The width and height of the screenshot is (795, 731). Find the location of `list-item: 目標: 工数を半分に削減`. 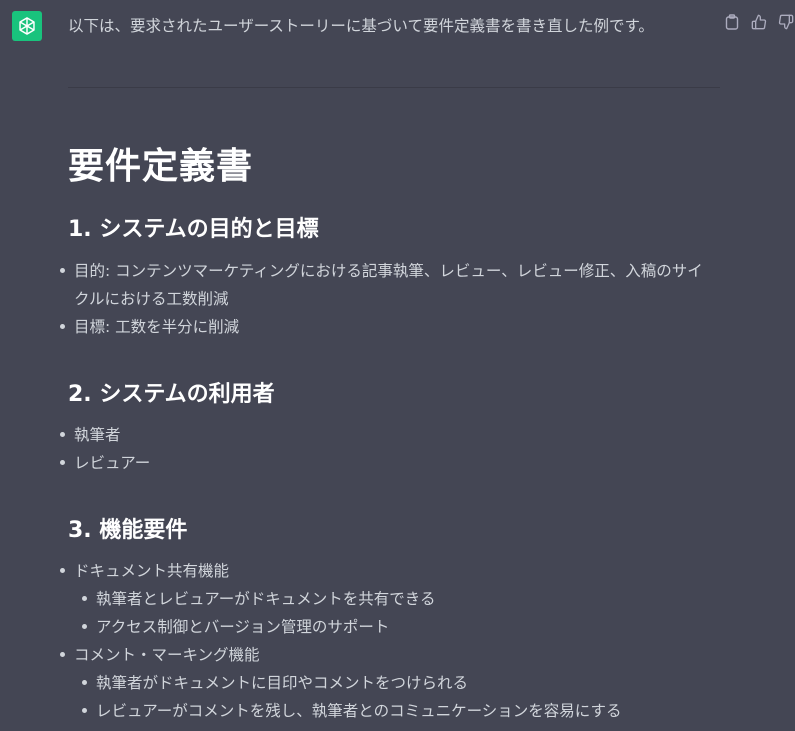

list-item: 目標: 工数を半分に削減 is located at coordinates (157, 327).